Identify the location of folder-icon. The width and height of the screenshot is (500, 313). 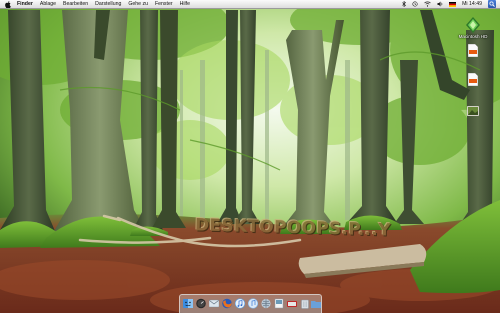
(316, 304).